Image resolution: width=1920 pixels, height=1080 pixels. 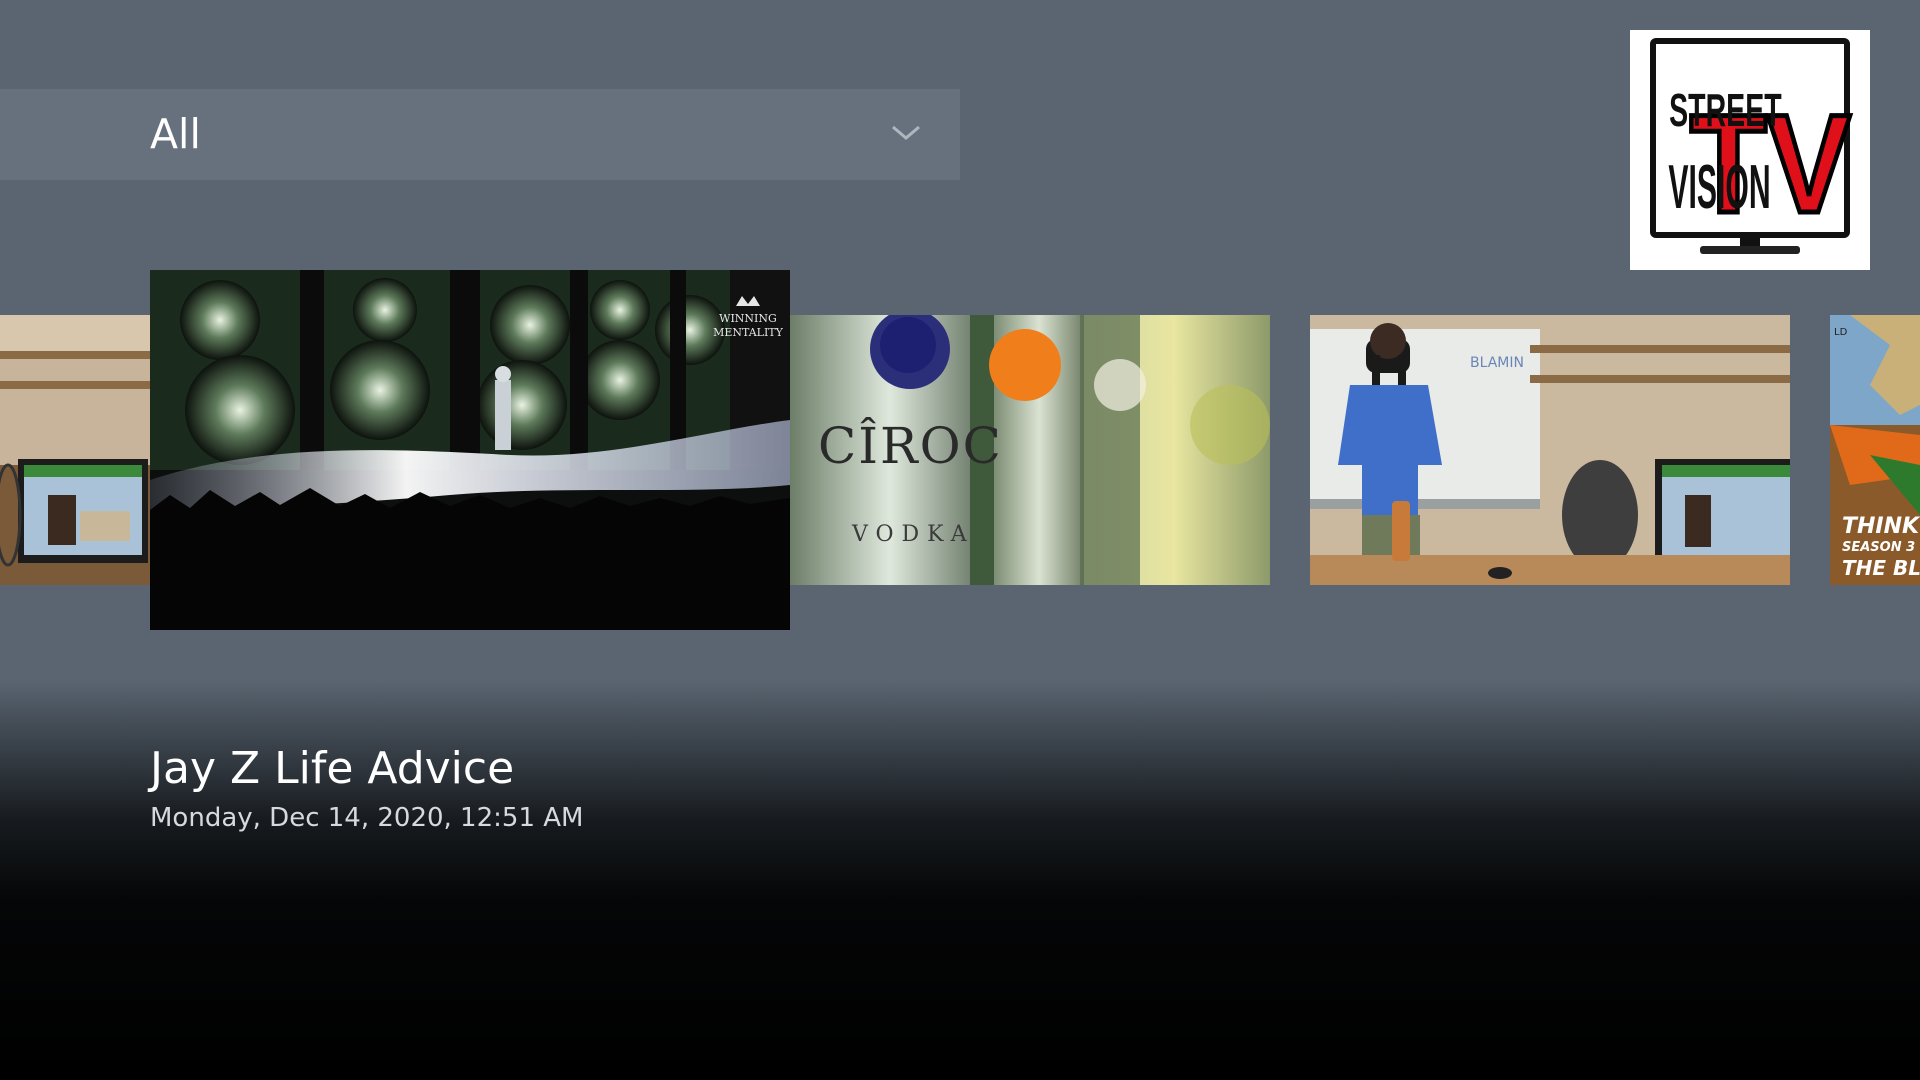 What do you see at coordinates (1875, 450) in the screenshot?
I see `video-thumbnail-think-chaos: LD THINK CHA SEASON 3 EPIS THE BLACK` at bounding box center [1875, 450].